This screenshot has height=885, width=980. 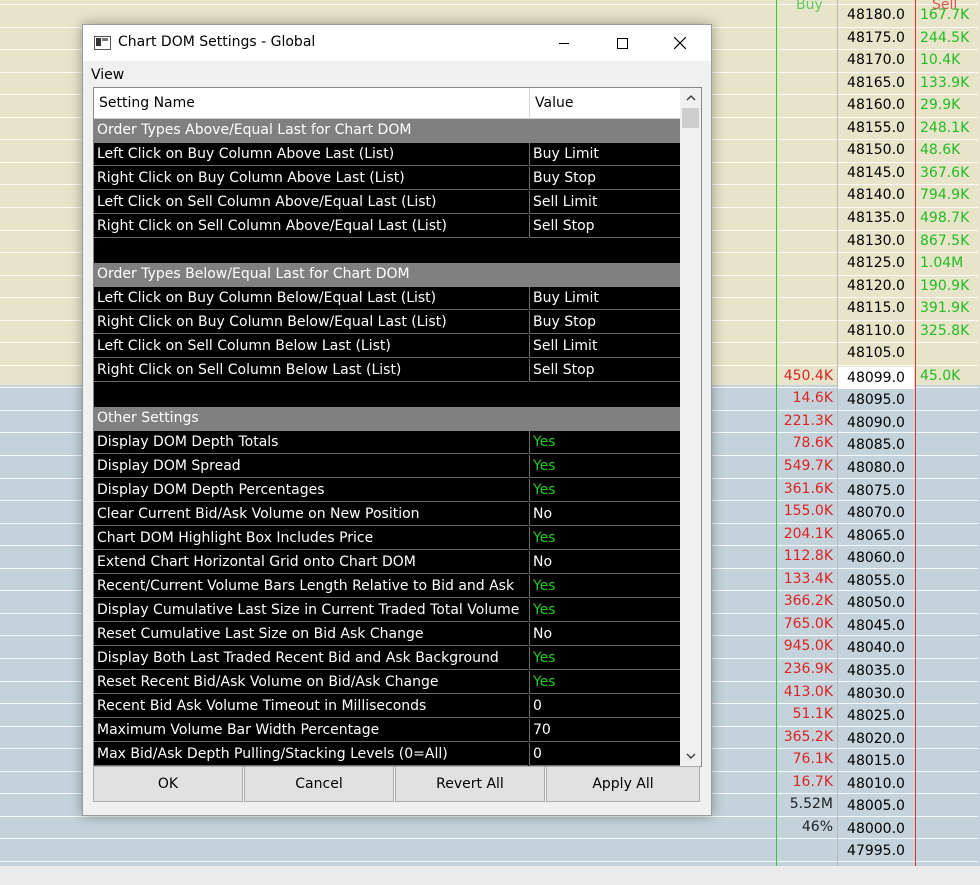 What do you see at coordinates (876, 513) in the screenshot?
I see `price-cell: 48070.0` at bounding box center [876, 513].